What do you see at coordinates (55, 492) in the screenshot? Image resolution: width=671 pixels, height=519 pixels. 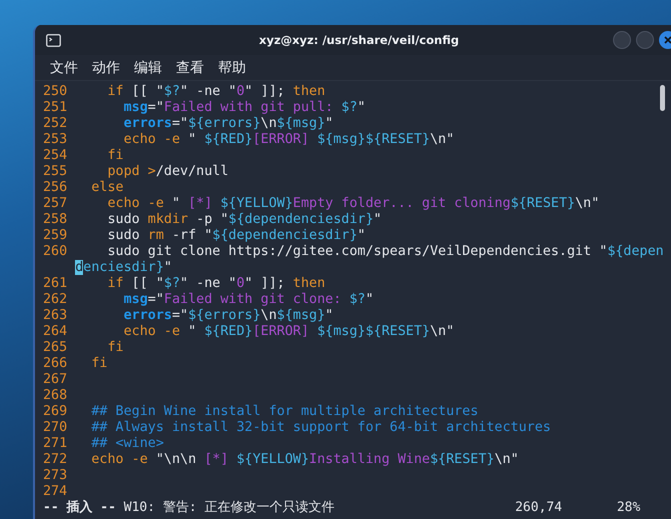 I see `line-number: 274` at bounding box center [55, 492].